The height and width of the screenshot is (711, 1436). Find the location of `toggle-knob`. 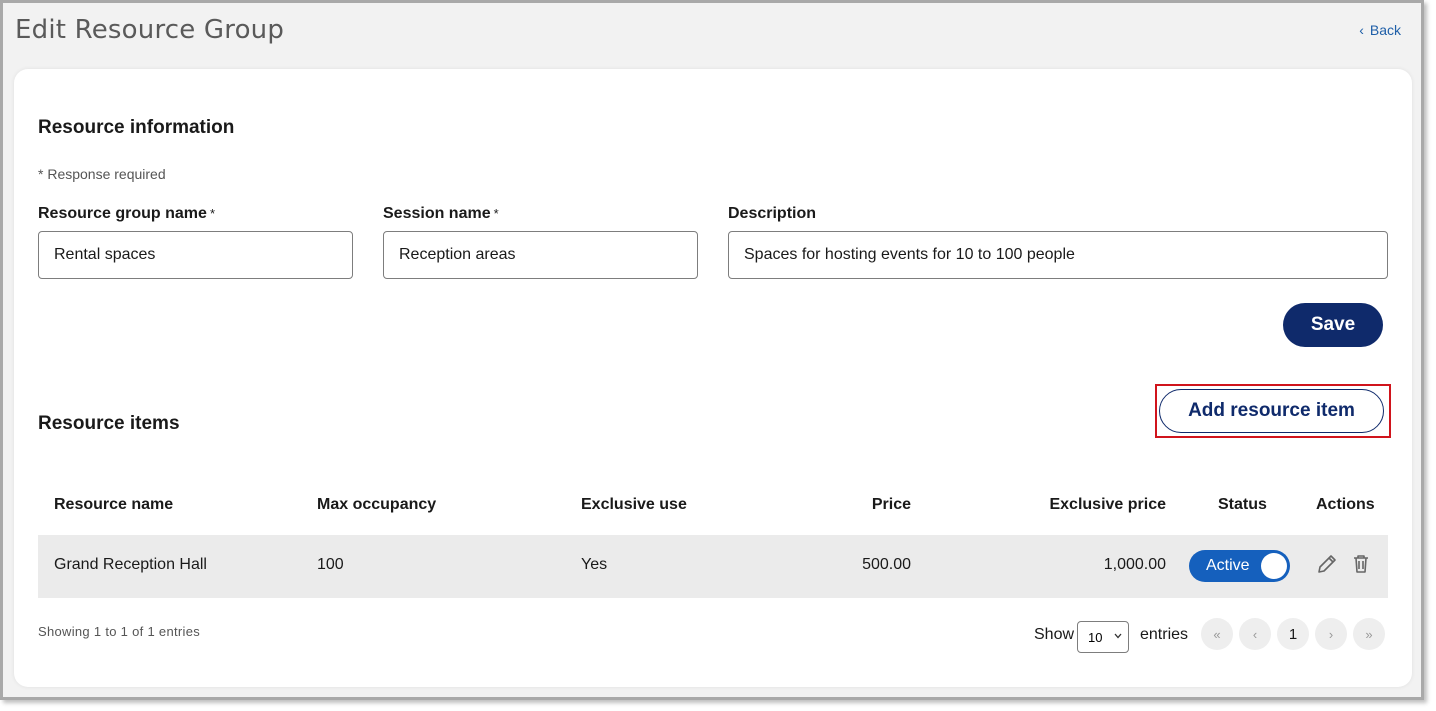

toggle-knob is located at coordinates (1274, 566).